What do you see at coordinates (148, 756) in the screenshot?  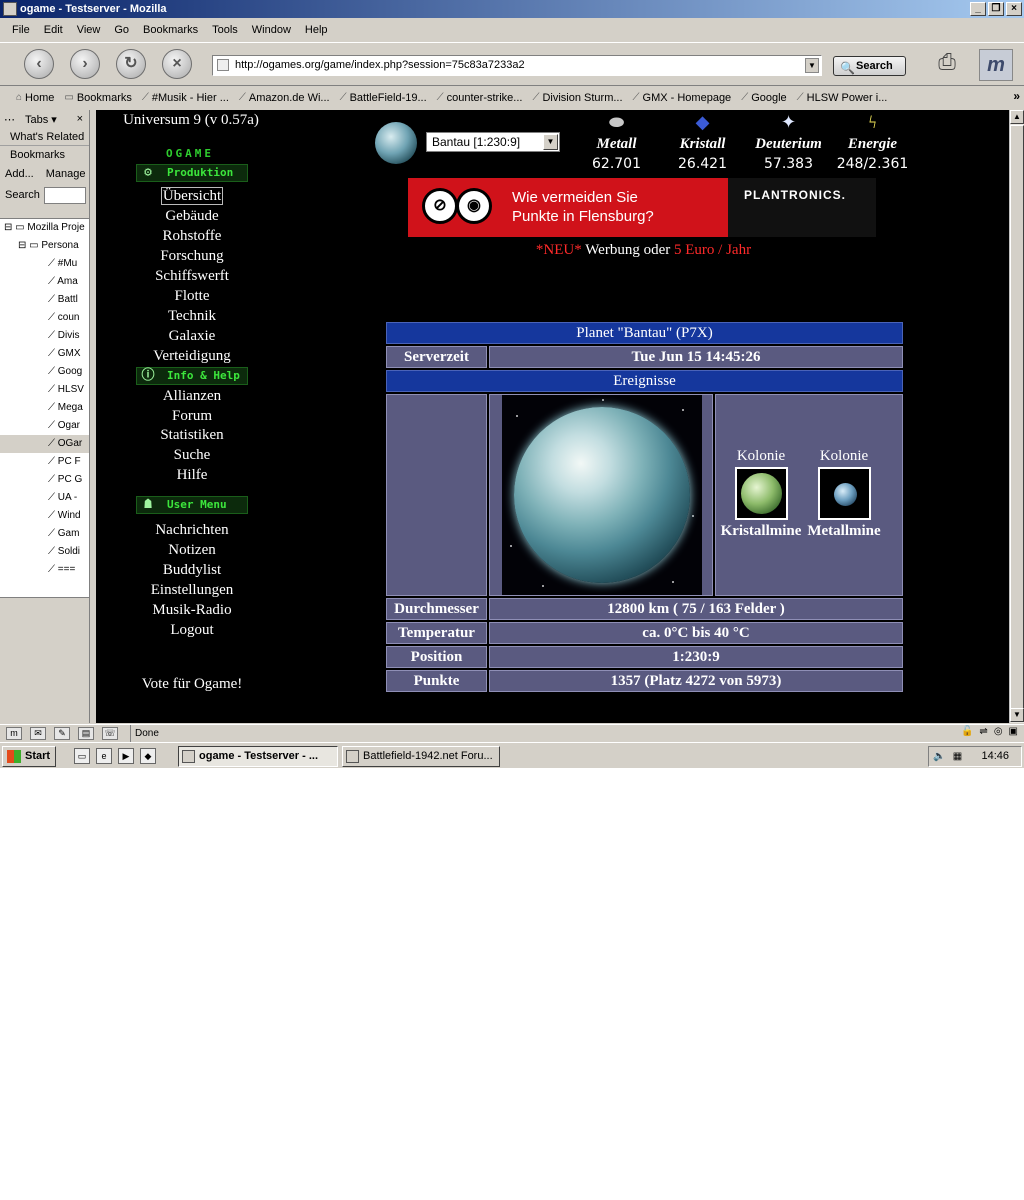 I see `game-shortcut-icon: ◆` at bounding box center [148, 756].